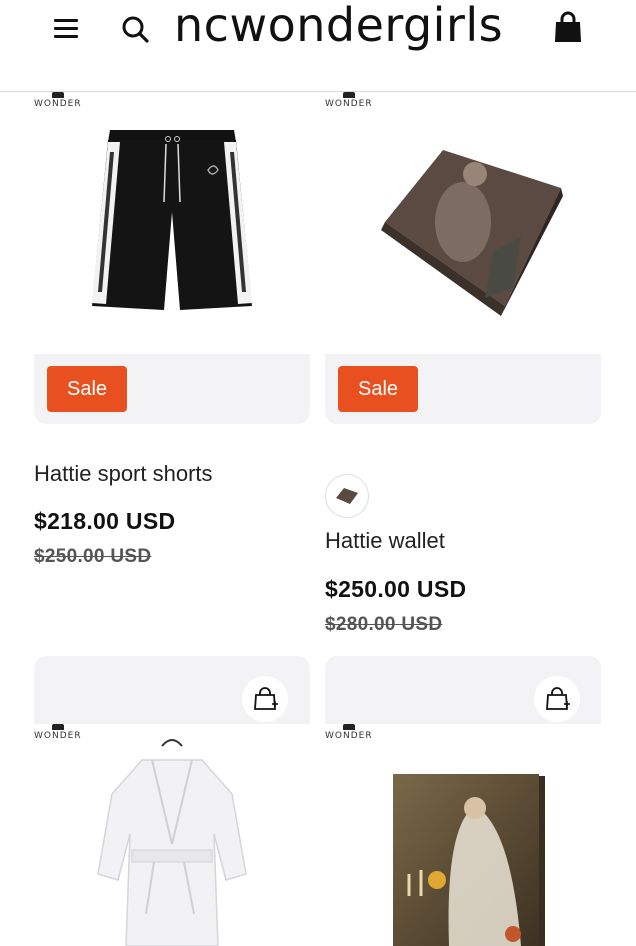 Image resolution: width=636 pixels, height=946 pixels. I want to click on search-icon, so click(136, 30).